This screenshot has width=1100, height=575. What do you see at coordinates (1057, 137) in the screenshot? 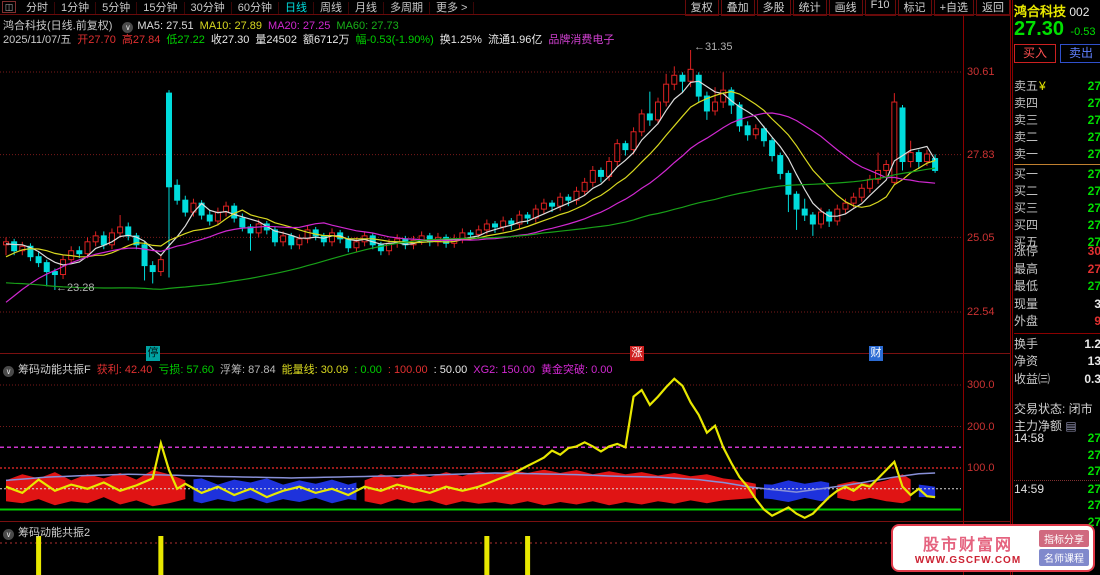
I see `book-row-卖二: 卖二 27` at bounding box center [1057, 137].